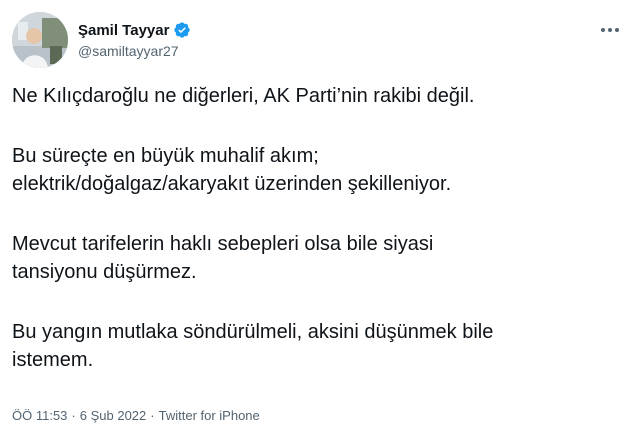  I want to click on display-name: Şamil Tayyar, so click(123, 30).